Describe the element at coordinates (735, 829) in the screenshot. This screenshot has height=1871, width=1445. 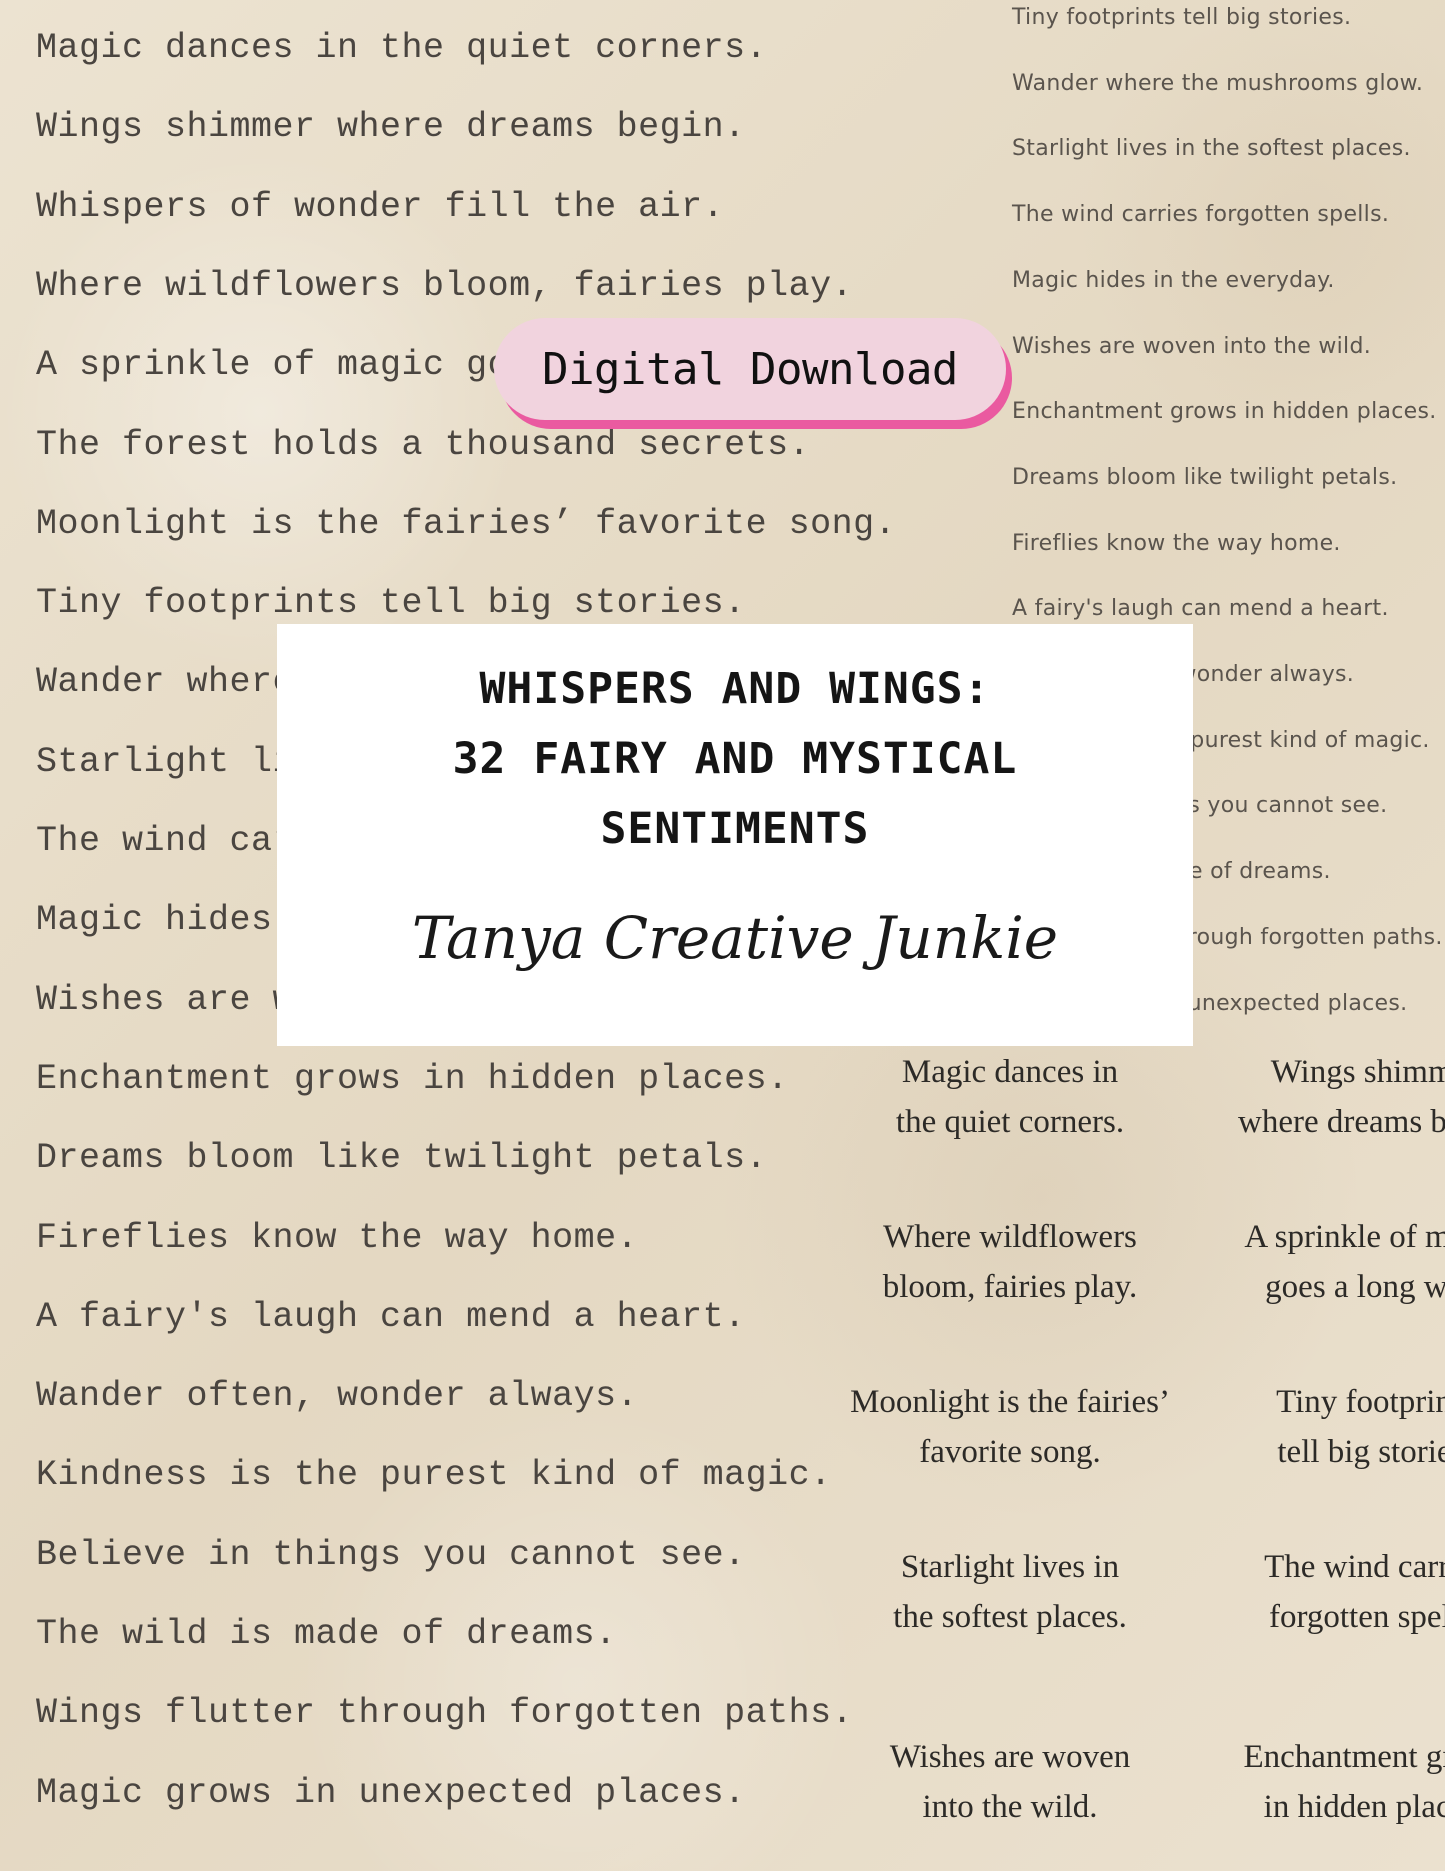
I see `title-line-3: SENTIMENTS` at that location.